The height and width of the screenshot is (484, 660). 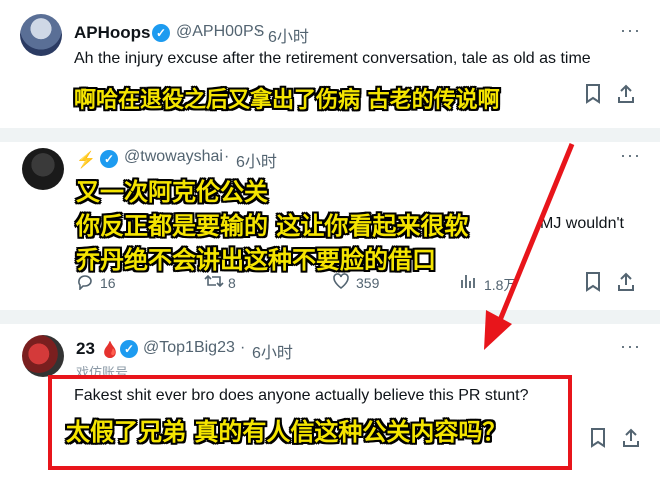 I want to click on like-icon, so click(x=341, y=283).